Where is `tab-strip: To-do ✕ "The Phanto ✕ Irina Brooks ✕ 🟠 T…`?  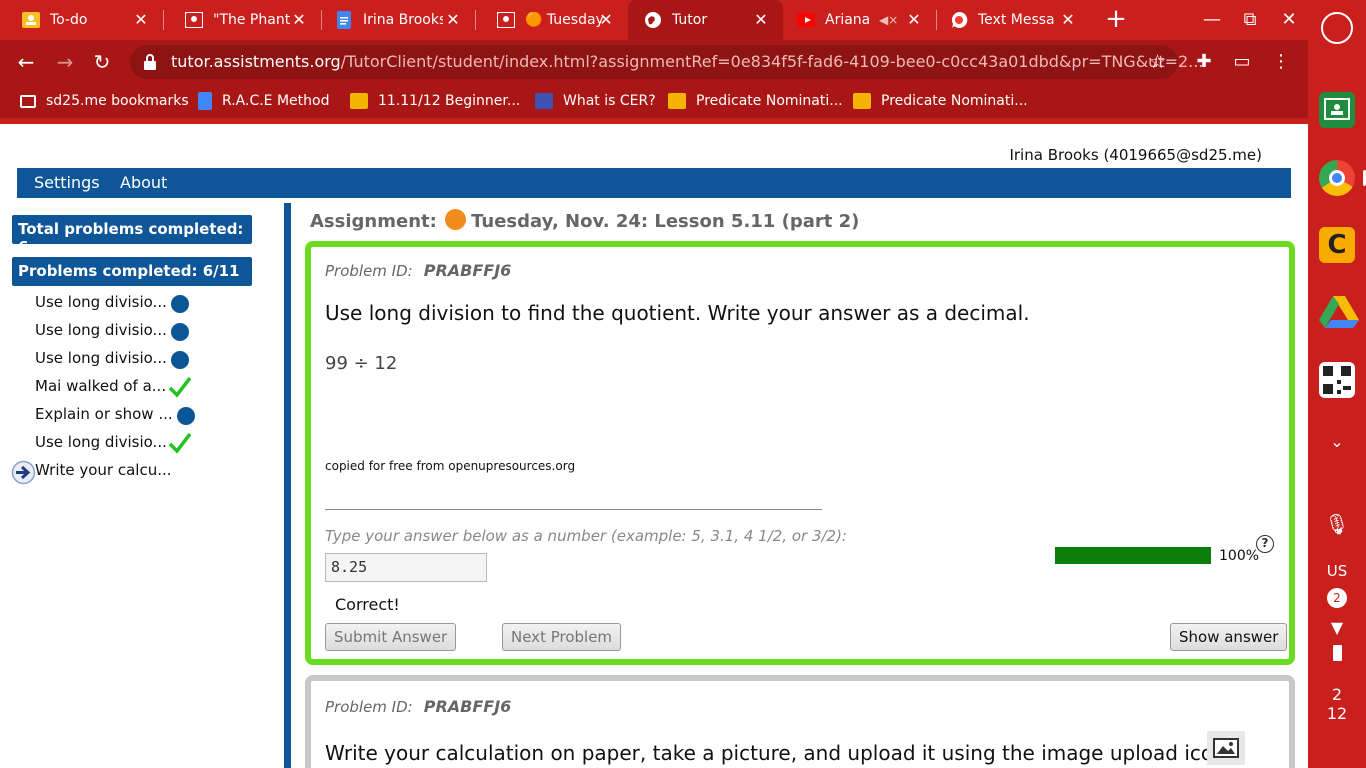
tab-strip: To-do ✕ "The Phanto ✕ Irina Brooks ✕ 🟠 T… is located at coordinates (654, 20).